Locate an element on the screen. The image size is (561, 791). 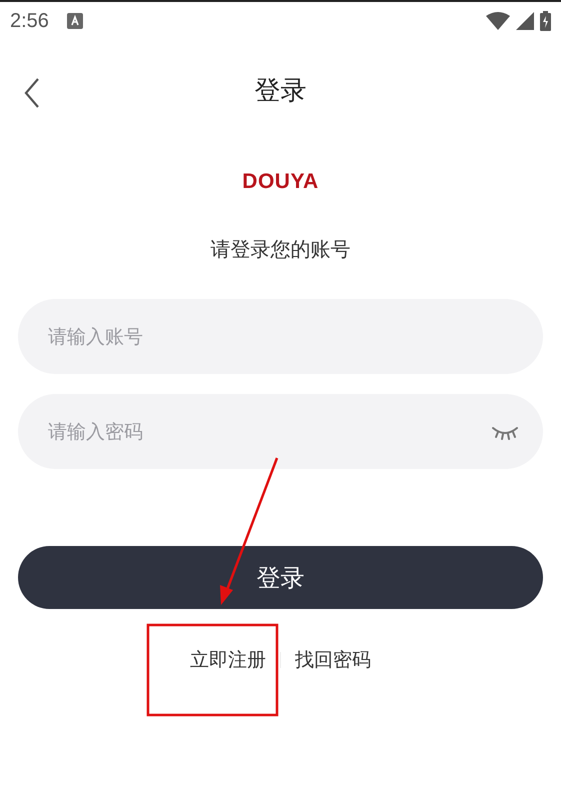
eye-closed-icon is located at coordinates (505, 432).